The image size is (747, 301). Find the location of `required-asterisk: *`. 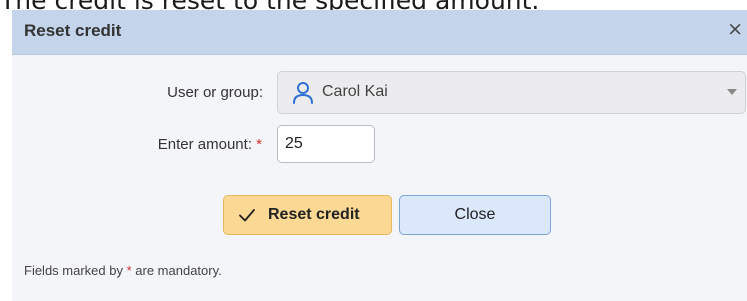

required-asterisk: * is located at coordinates (259, 144).